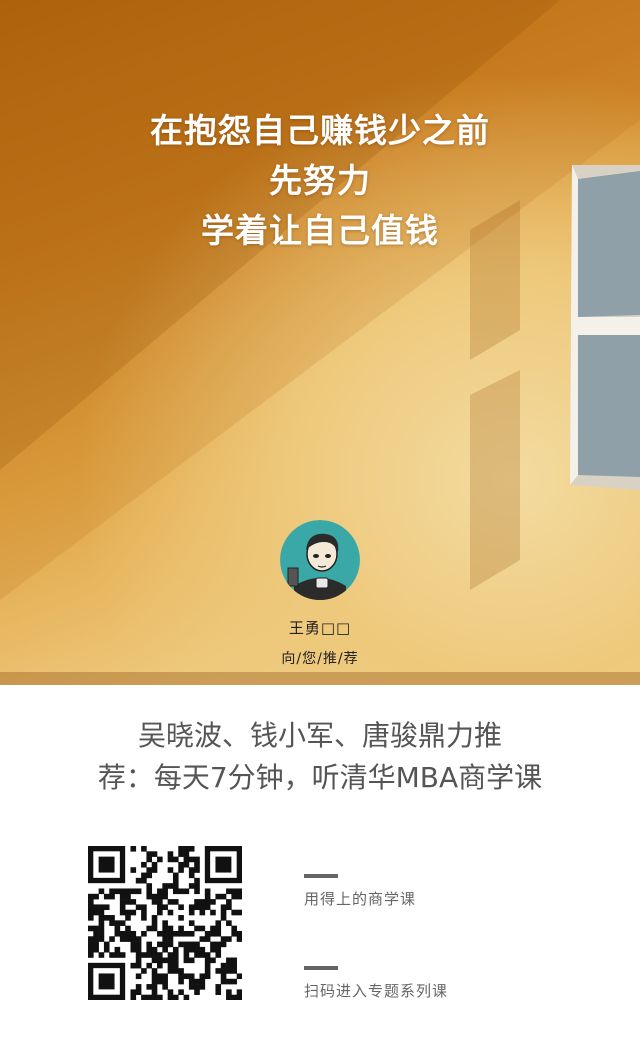 The height and width of the screenshot is (1040, 640). Describe the element at coordinates (376, 991) in the screenshot. I see `tagline-2: 扫码进入专题系列课` at that location.